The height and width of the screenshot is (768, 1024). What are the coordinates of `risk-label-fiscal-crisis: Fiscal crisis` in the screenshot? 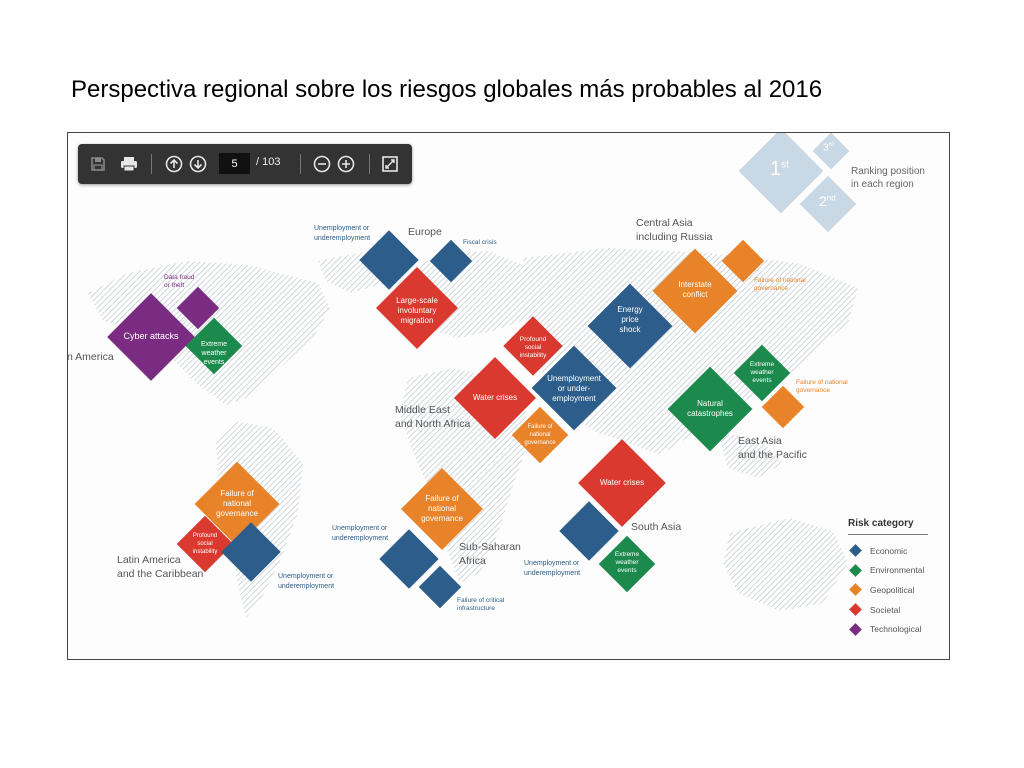 It's located at (480, 242).